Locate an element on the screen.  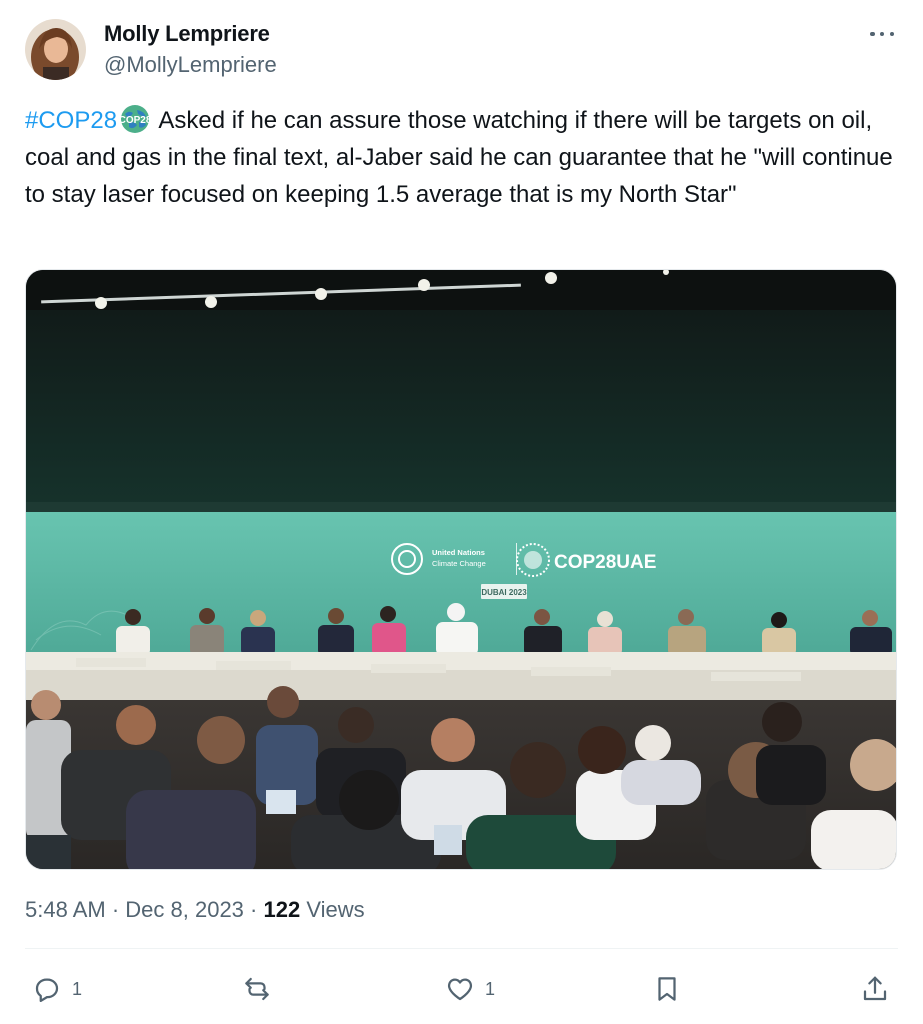
svg-text: COP28UAE is located at coordinates (605, 562).